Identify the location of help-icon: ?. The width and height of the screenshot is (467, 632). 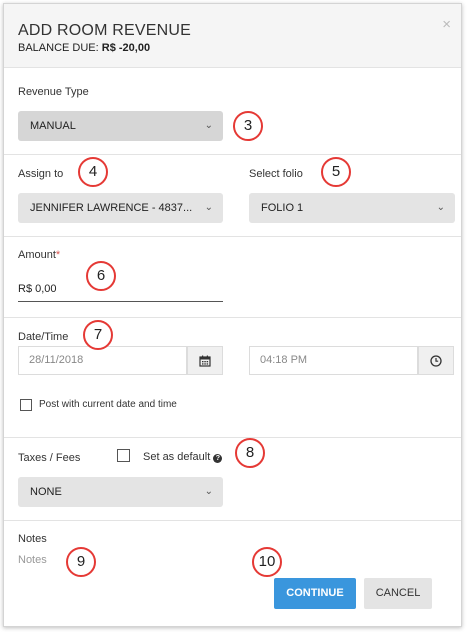
(218, 458).